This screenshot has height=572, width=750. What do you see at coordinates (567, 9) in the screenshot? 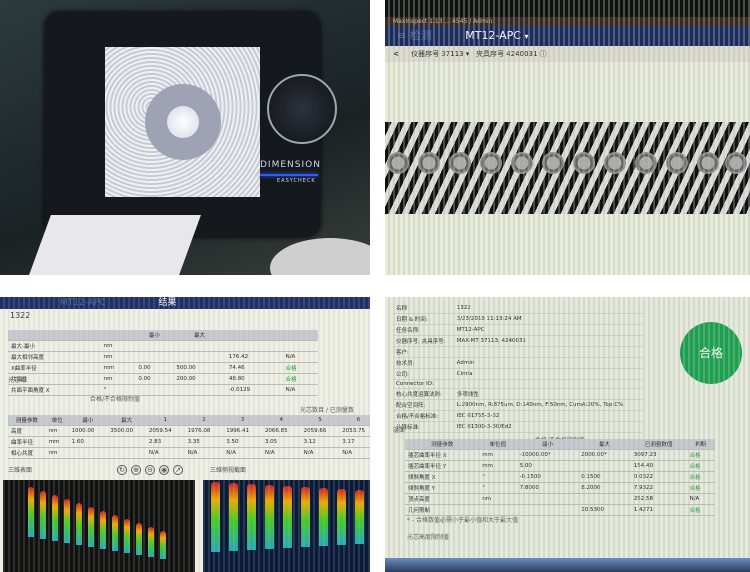
I see `monitor-bezel` at bounding box center [567, 9].